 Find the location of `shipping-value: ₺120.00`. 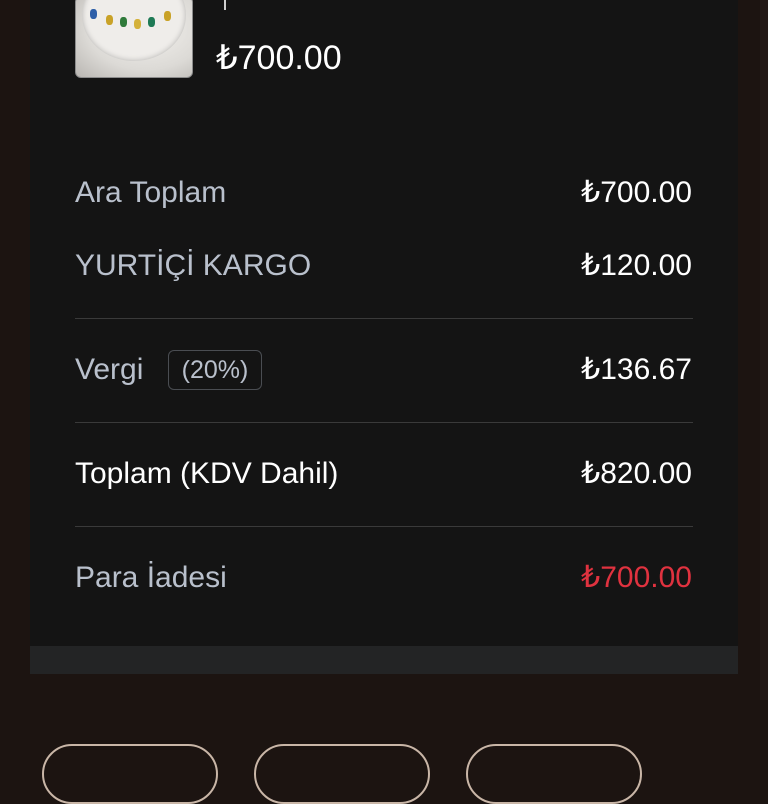

shipping-value: ₺120.00 is located at coordinates (636, 265).